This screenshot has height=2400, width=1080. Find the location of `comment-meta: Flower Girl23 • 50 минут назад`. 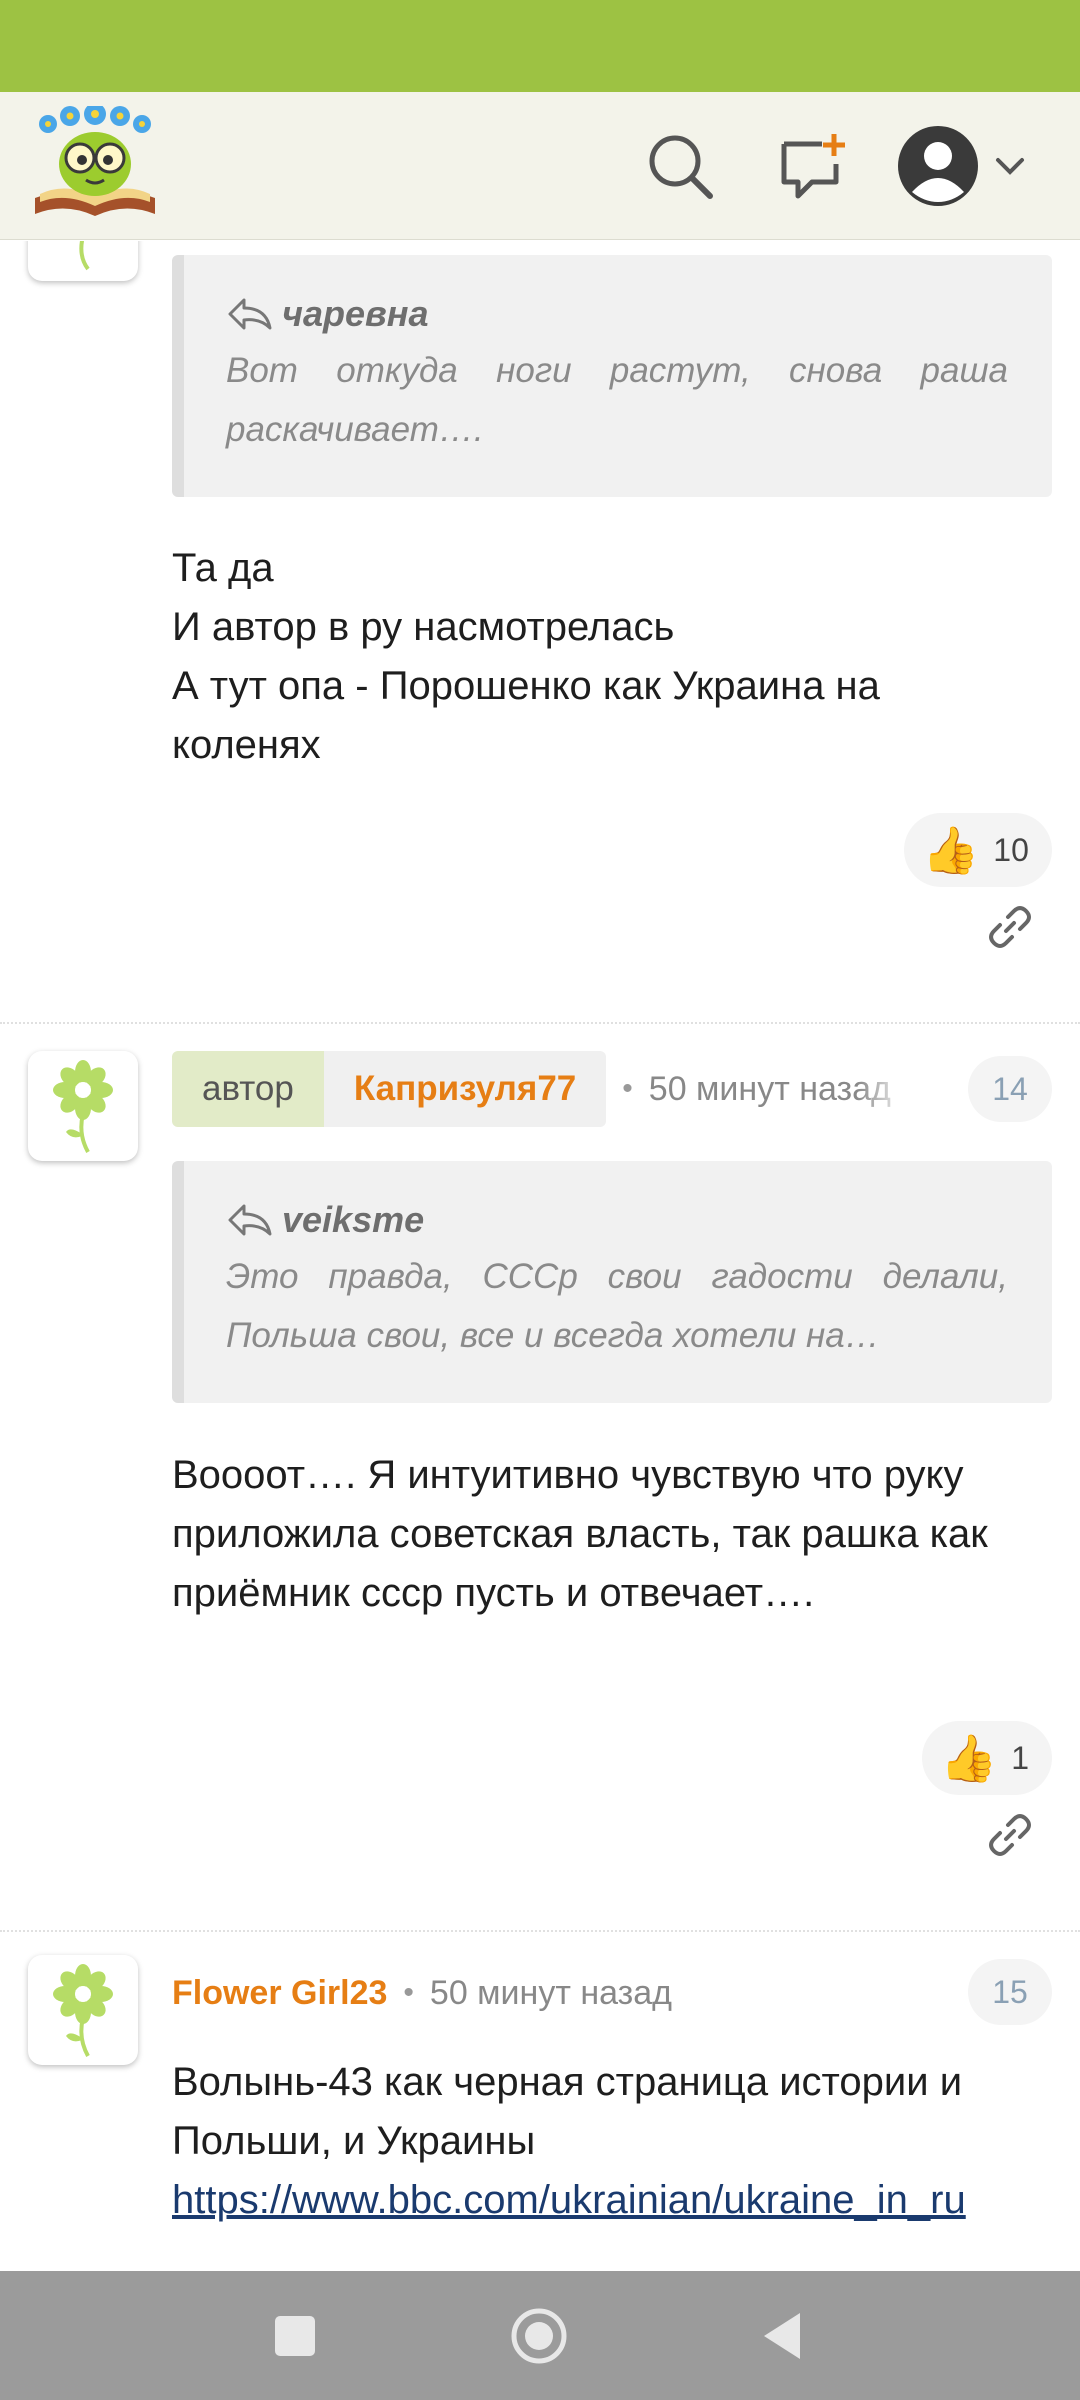

comment-meta: Flower Girl23 • 50 минут назад is located at coordinates (422, 1993).